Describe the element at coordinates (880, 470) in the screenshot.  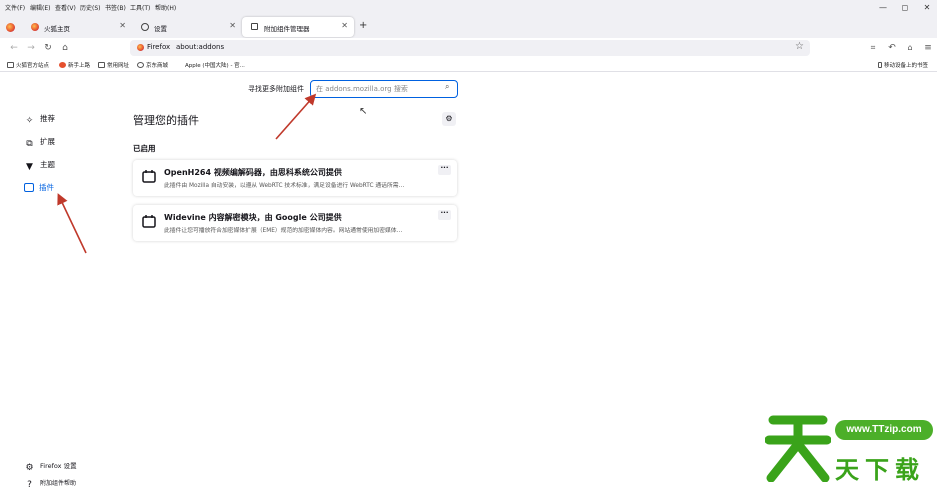
I see `watermark-text: 天下载` at that location.